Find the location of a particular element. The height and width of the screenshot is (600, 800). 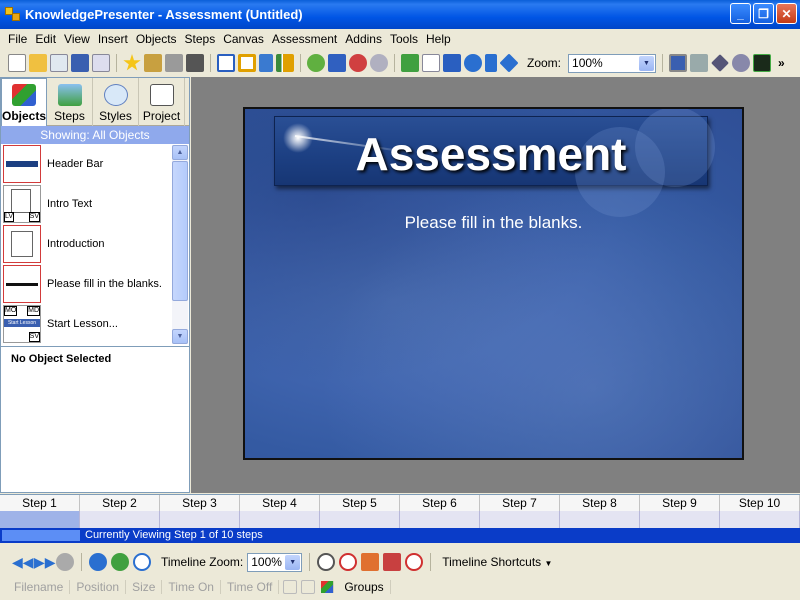

toolbar-overflow-icon: » is located at coordinates (781, 63).